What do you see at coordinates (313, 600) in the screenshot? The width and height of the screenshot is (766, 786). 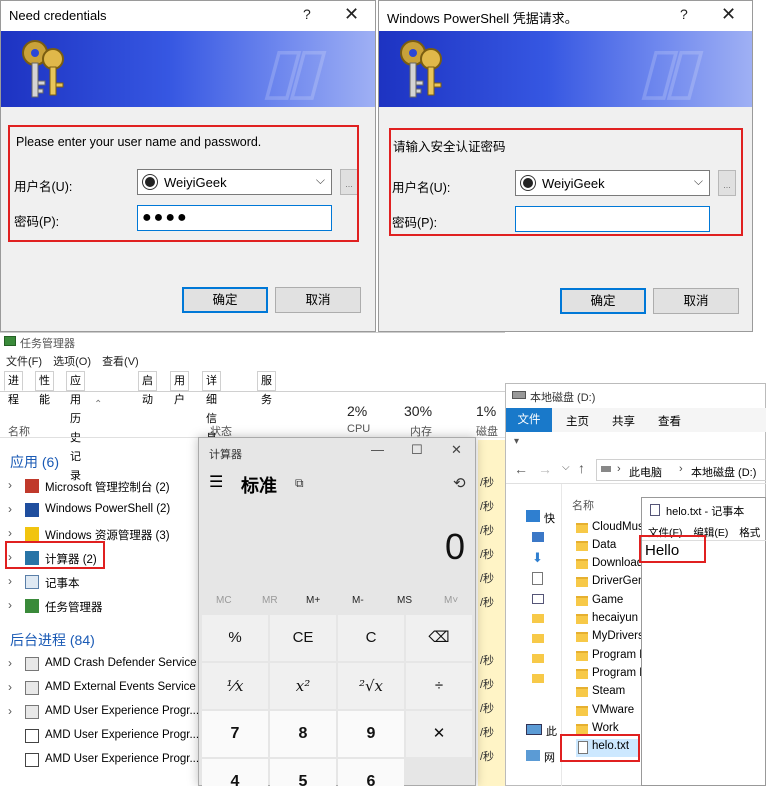 I see `memory-add-button: M+` at bounding box center [313, 600].